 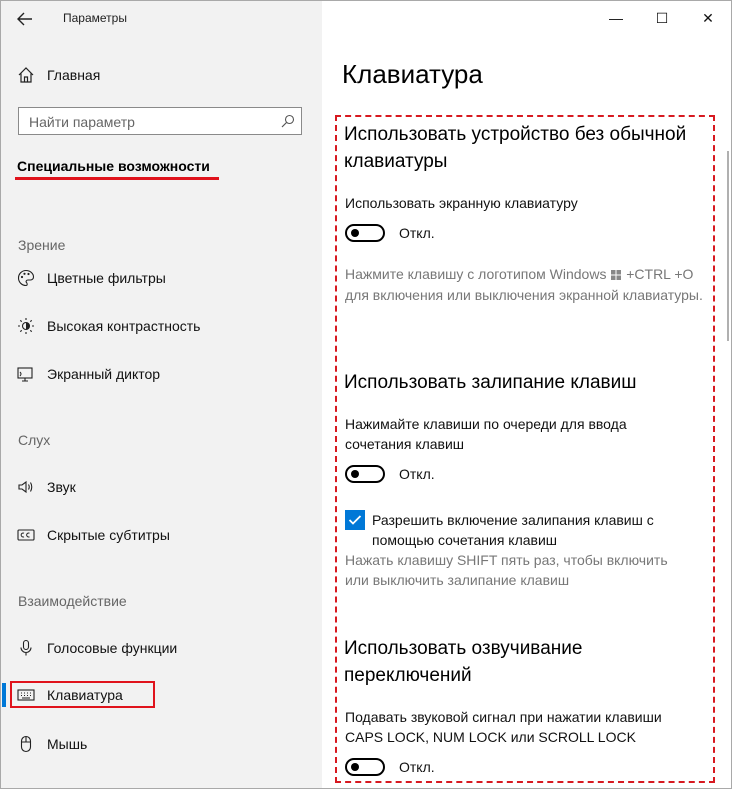 I want to click on sidebar-item-label: Экранный диктор, so click(x=104, y=374).